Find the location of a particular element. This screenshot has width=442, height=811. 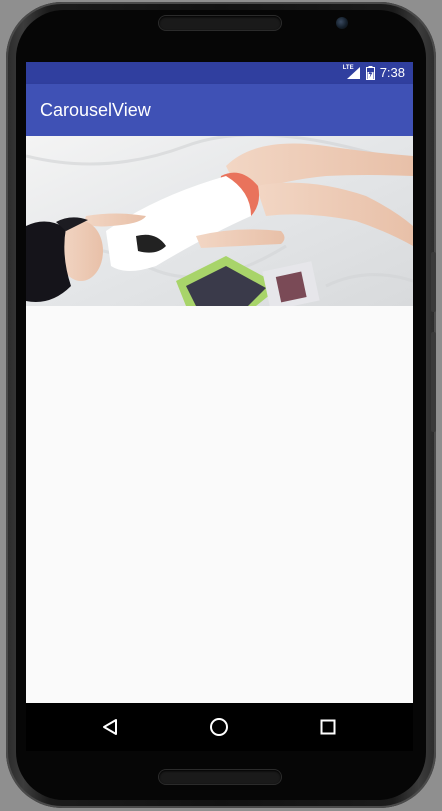

lte-signal-icon: LTE is located at coordinates (351, 72).